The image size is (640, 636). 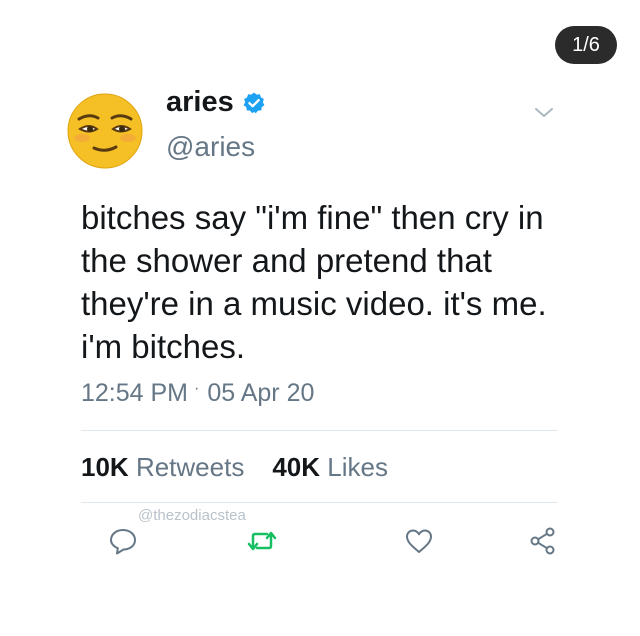 I want to click on retweets-stat: 10K Retweets, so click(x=162, y=467).